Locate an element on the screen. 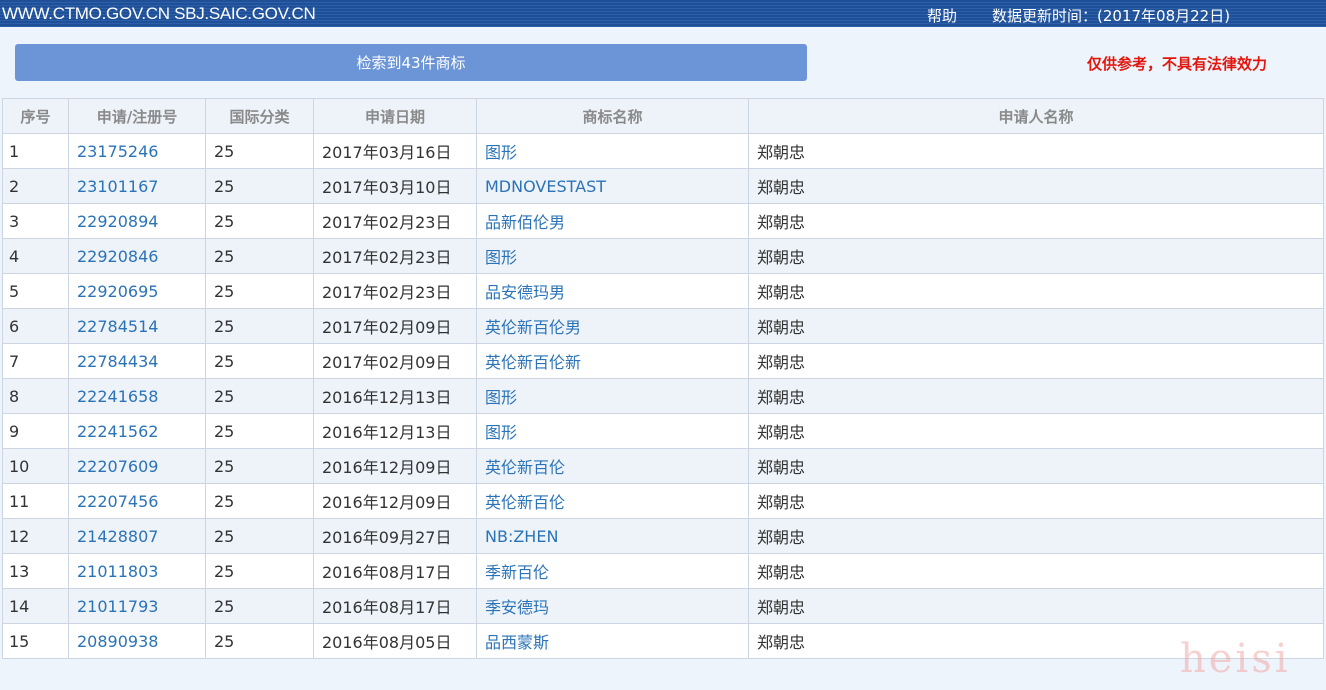  cell-reg-no-link: 22207609 is located at coordinates (137, 466).